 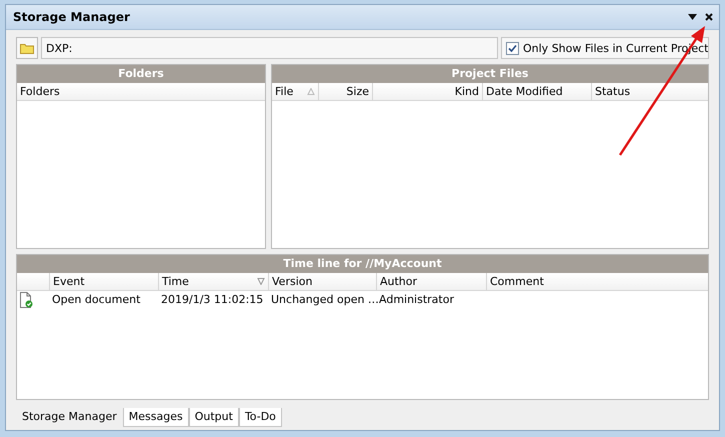 I want to click on path-field: DXP:, so click(x=269, y=48).